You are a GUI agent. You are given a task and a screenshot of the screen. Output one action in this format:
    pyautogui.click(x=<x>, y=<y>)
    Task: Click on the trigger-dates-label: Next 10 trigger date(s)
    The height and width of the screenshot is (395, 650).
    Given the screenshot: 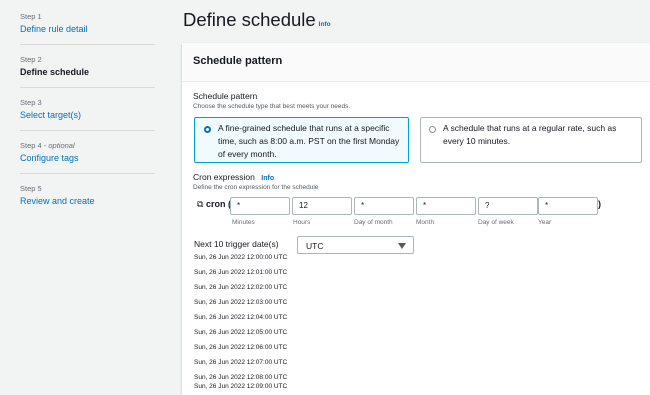 What is the action you would take?
    pyautogui.click(x=236, y=244)
    